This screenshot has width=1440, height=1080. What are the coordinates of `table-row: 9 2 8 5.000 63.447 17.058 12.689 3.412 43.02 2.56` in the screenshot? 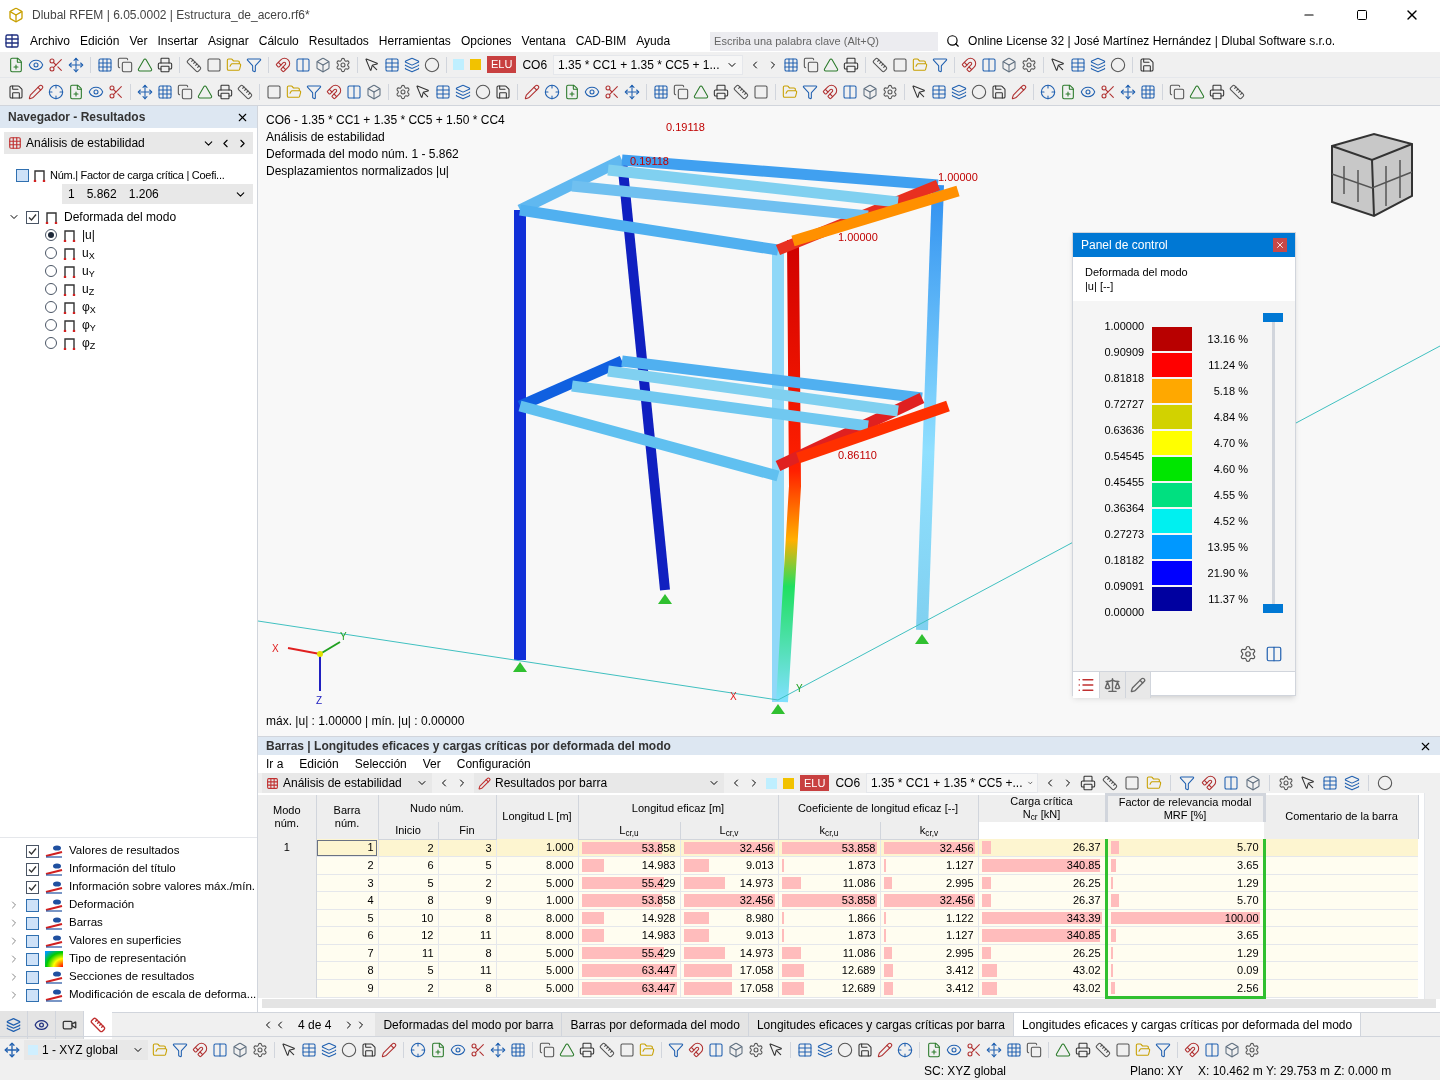 It's located at (838, 988).